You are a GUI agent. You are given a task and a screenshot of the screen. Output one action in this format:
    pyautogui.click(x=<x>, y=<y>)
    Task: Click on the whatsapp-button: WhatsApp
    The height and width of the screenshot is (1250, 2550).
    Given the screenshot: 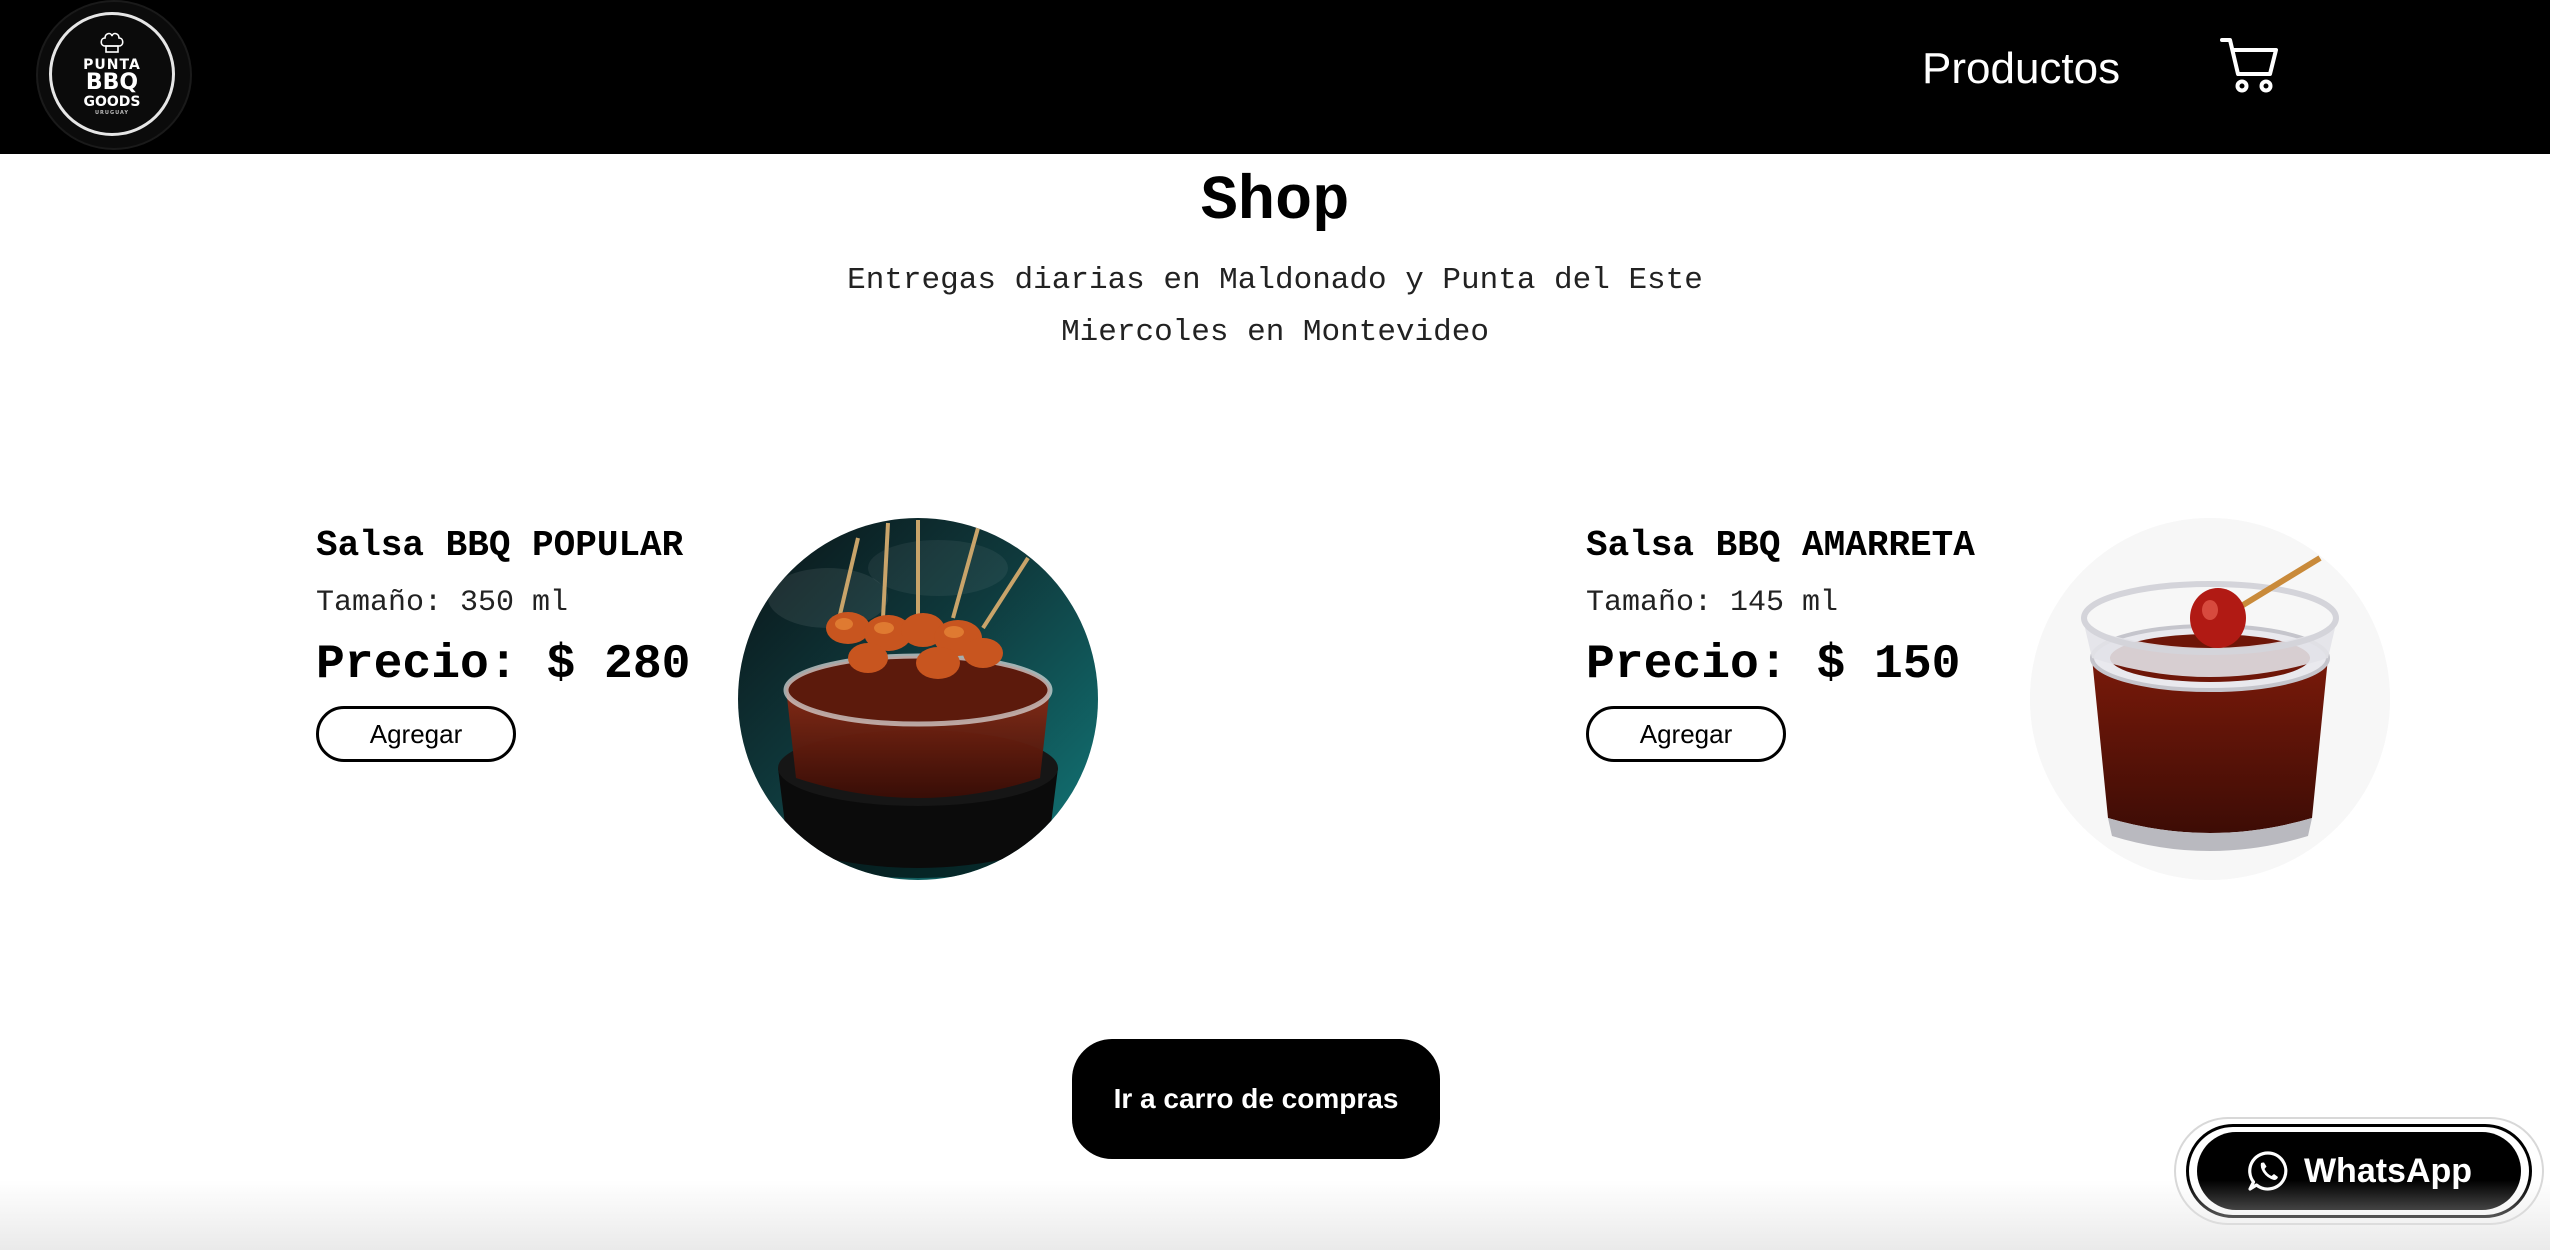 What is the action you would take?
    pyautogui.click(x=2359, y=1171)
    